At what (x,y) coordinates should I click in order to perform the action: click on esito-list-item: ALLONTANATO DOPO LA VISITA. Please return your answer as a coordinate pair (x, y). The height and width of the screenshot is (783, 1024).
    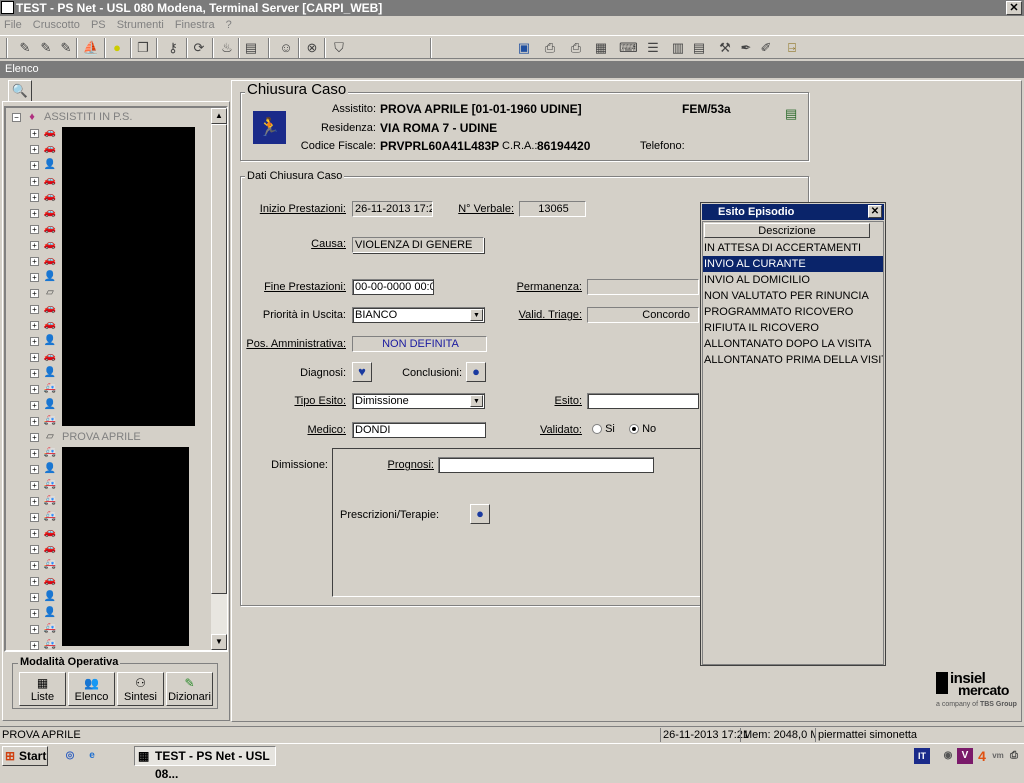
    Looking at the image, I should click on (793, 344).